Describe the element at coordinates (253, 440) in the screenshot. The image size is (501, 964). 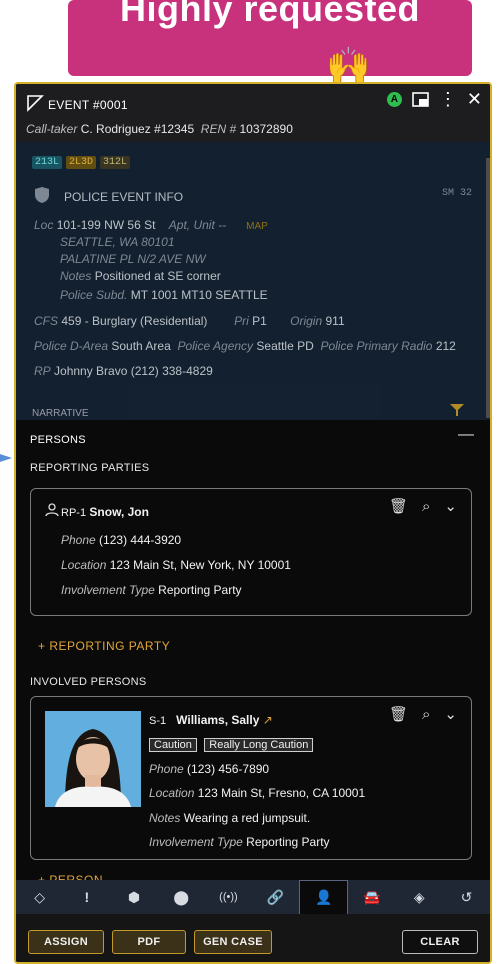
I see `persons-header: PERSONS` at that location.